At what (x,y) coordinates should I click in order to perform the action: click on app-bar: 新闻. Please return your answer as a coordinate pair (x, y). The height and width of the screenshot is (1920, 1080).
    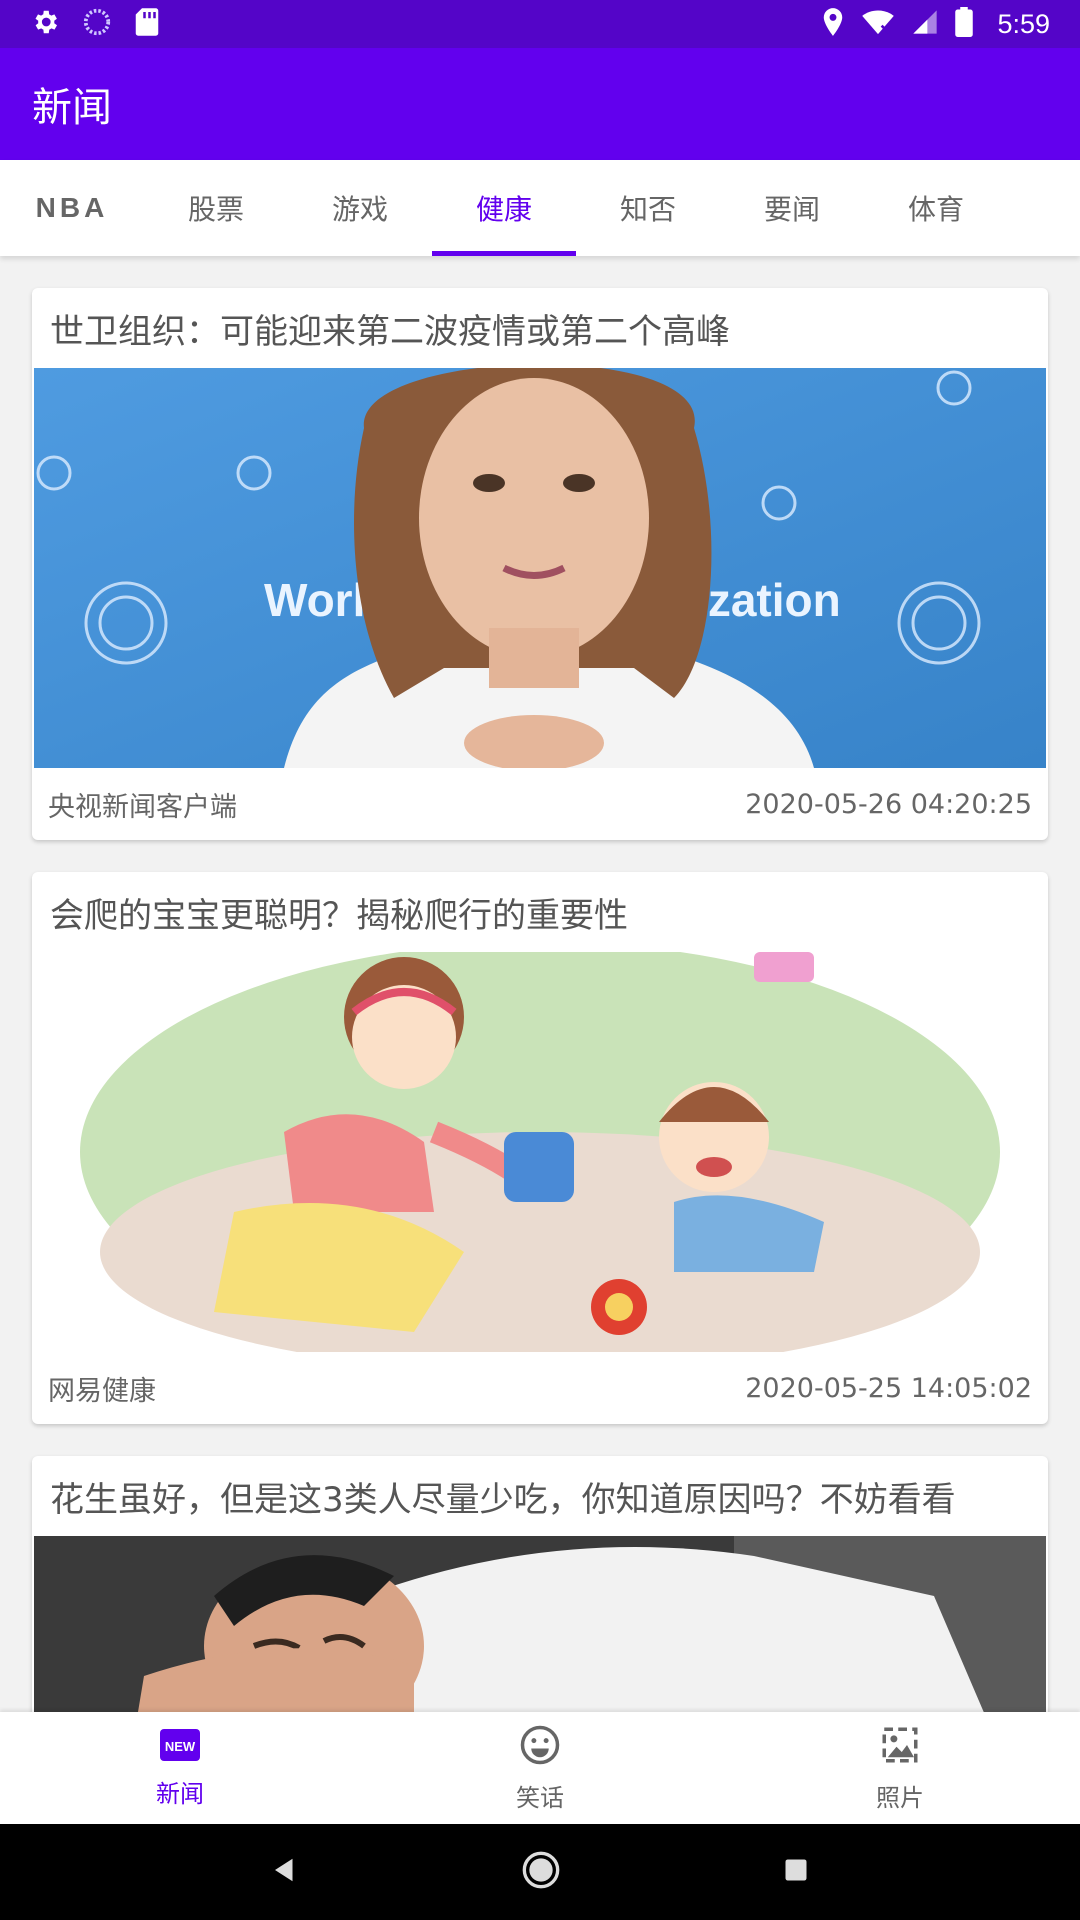
    Looking at the image, I should click on (540, 104).